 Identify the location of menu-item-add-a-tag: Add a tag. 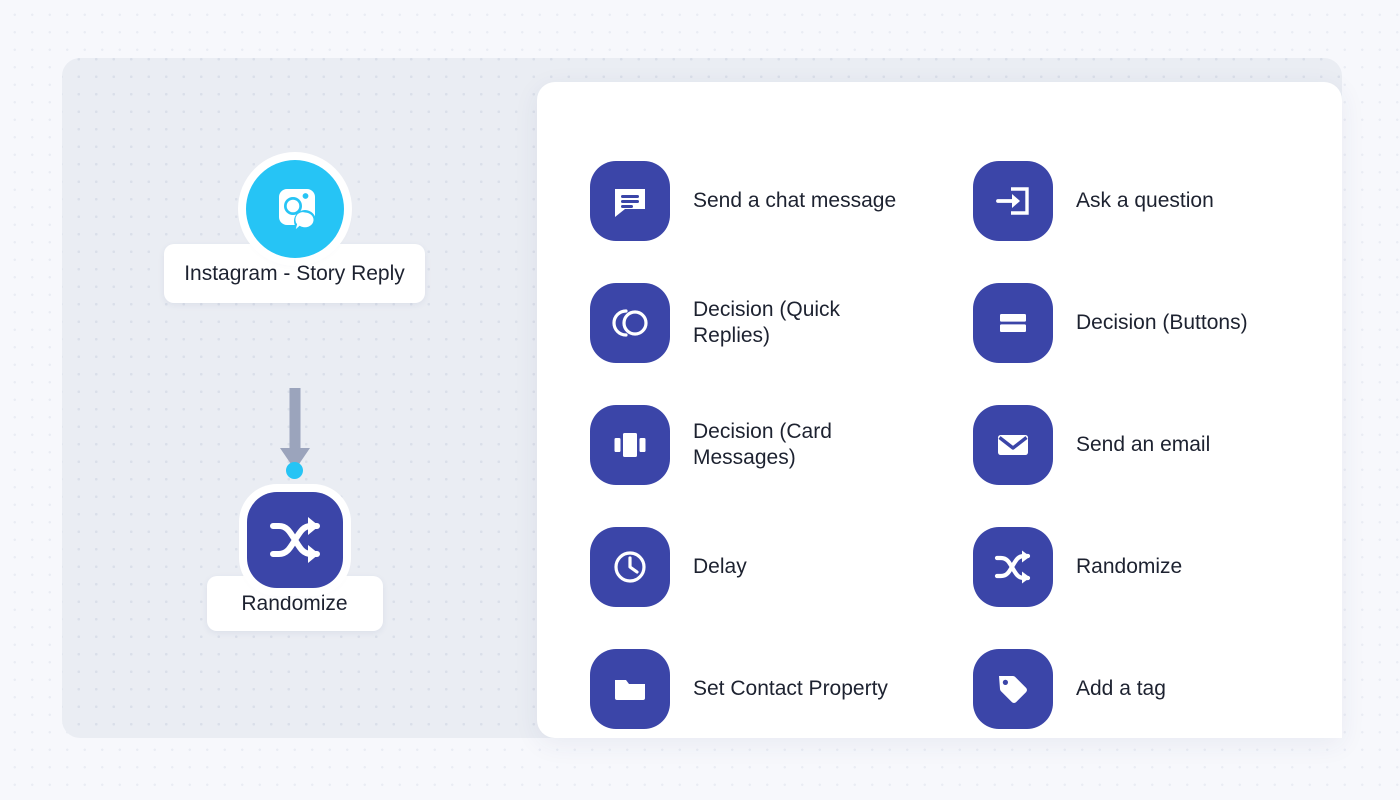
(1147, 683).